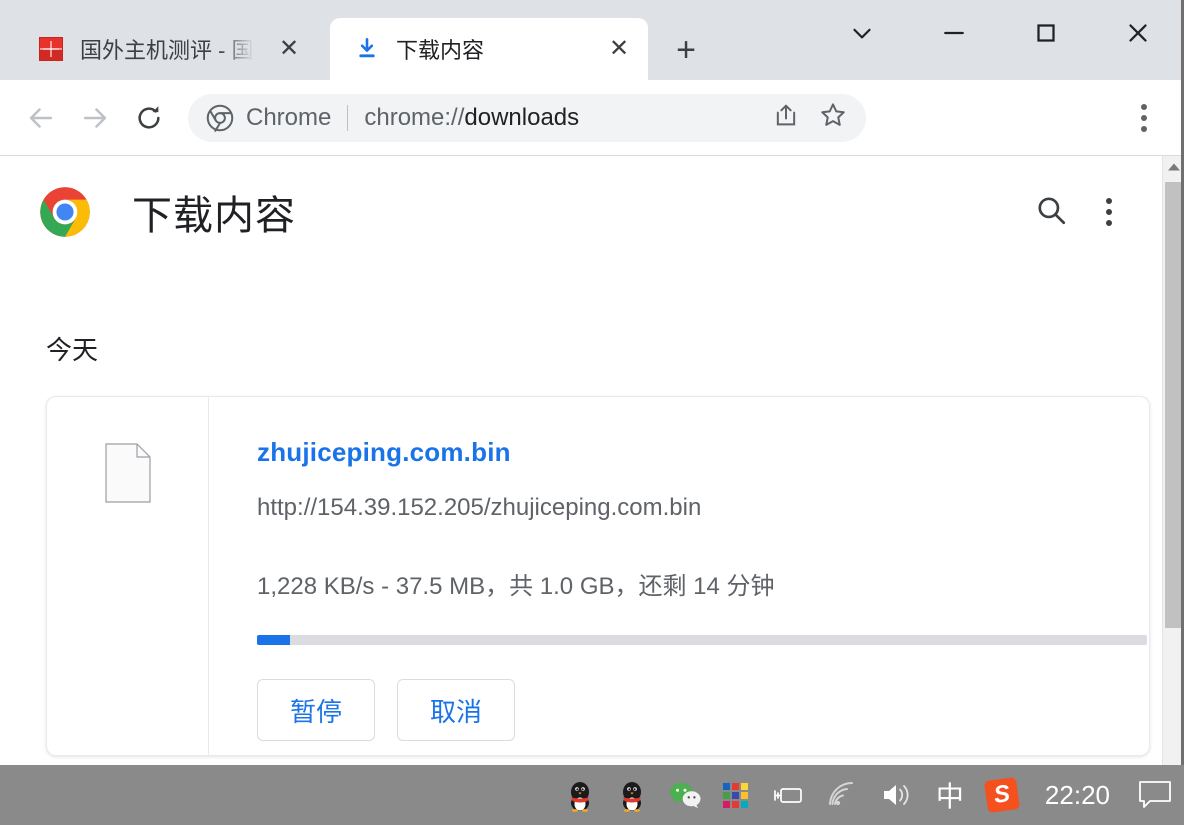 The width and height of the screenshot is (1184, 825). What do you see at coordinates (440, 50) in the screenshot?
I see `tab-title: 下载内容` at bounding box center [440, 50].